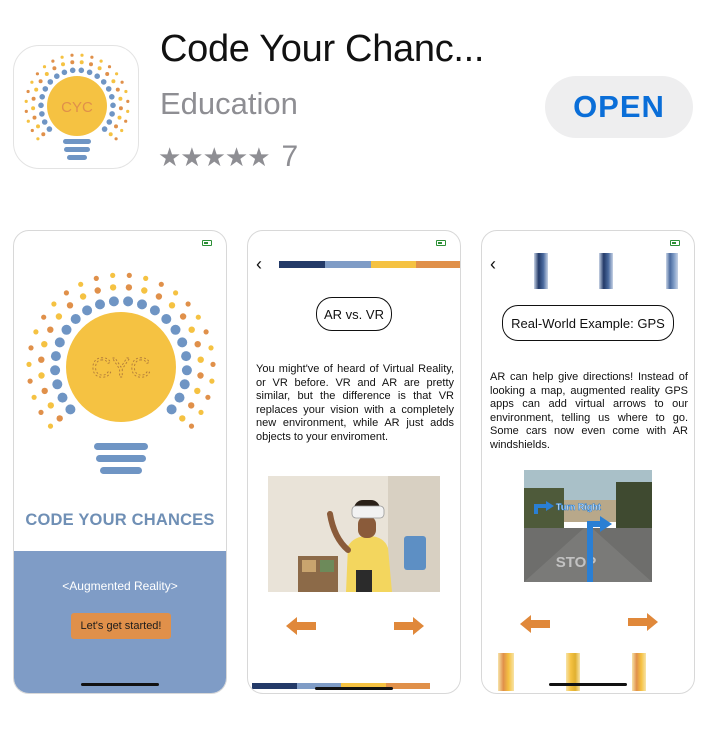  I want to click on get-started-button: Let's get started!, so click(121, 626).